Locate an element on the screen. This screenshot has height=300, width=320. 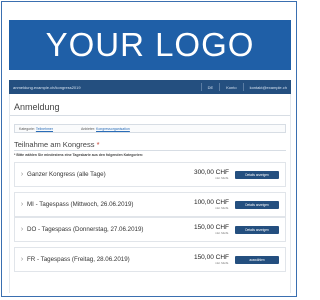
ticket-label: DO - Tagespass (Donnerstag, 27.06.2019) is located at coordinates (85, 229).